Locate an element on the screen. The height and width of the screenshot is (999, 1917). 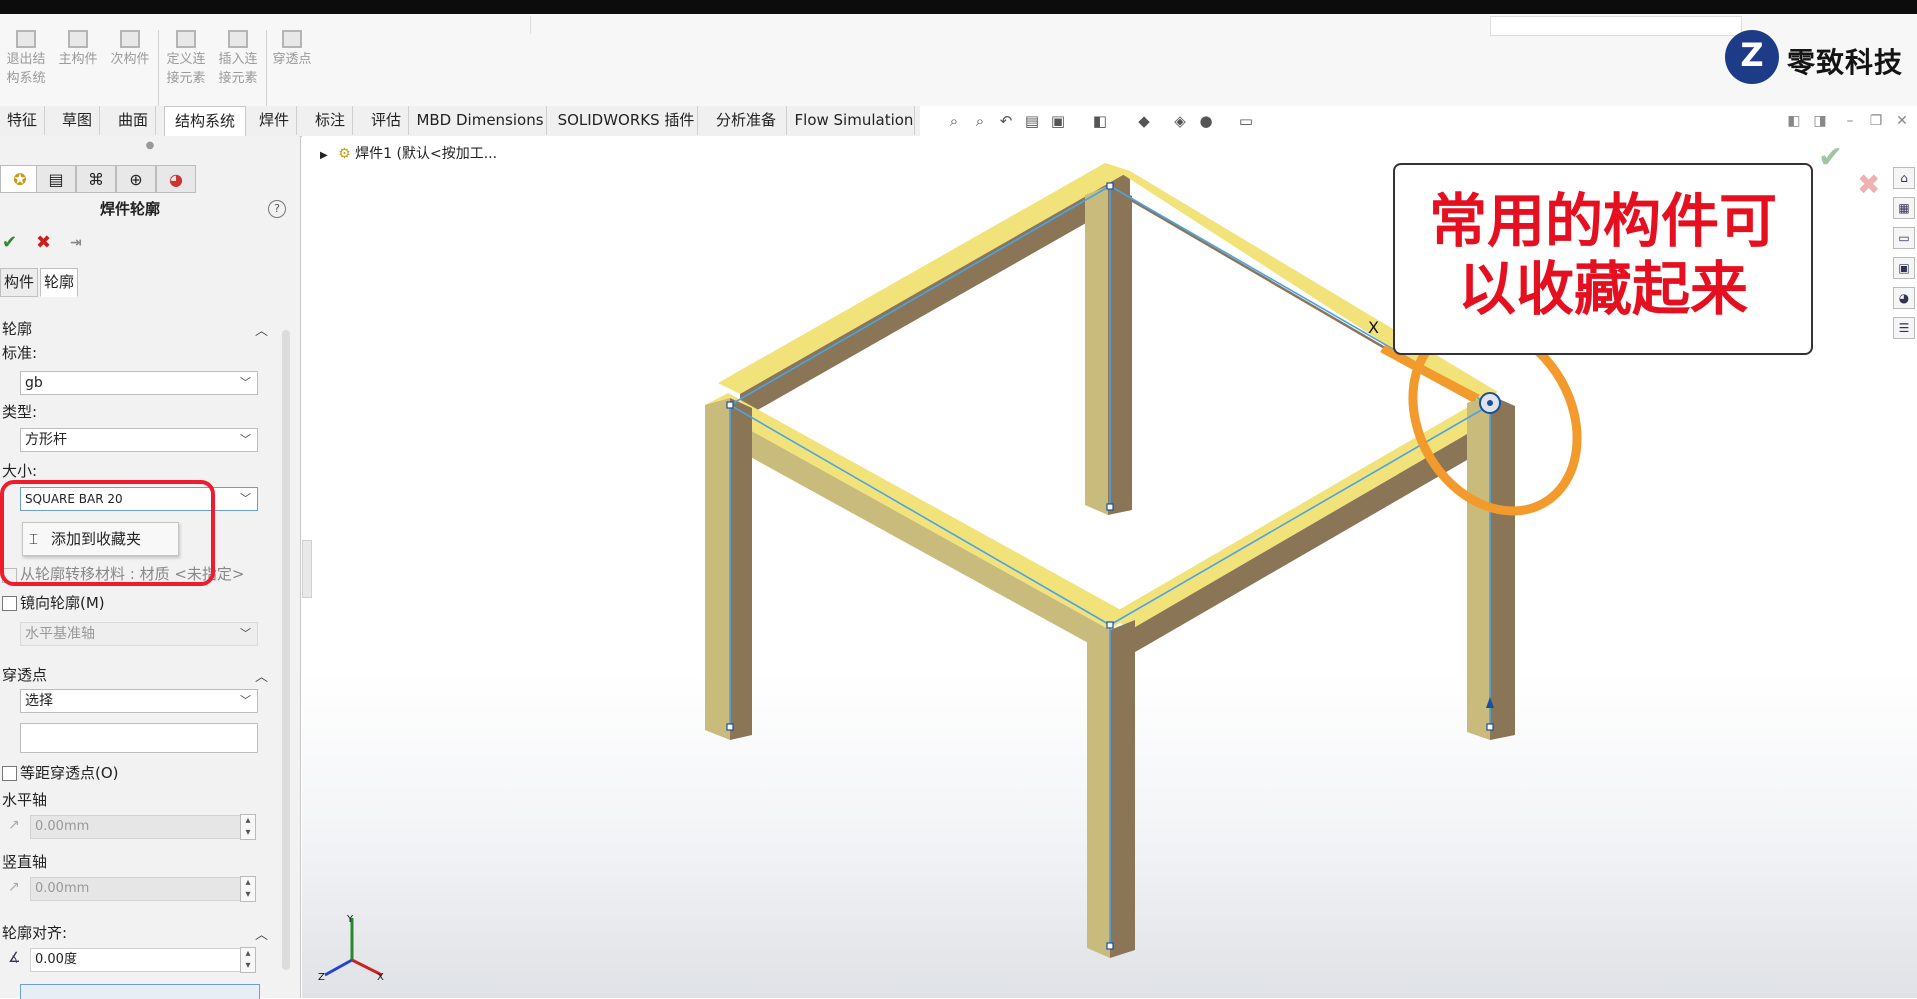
leg-right-side is located at coordinates (1478, 567).